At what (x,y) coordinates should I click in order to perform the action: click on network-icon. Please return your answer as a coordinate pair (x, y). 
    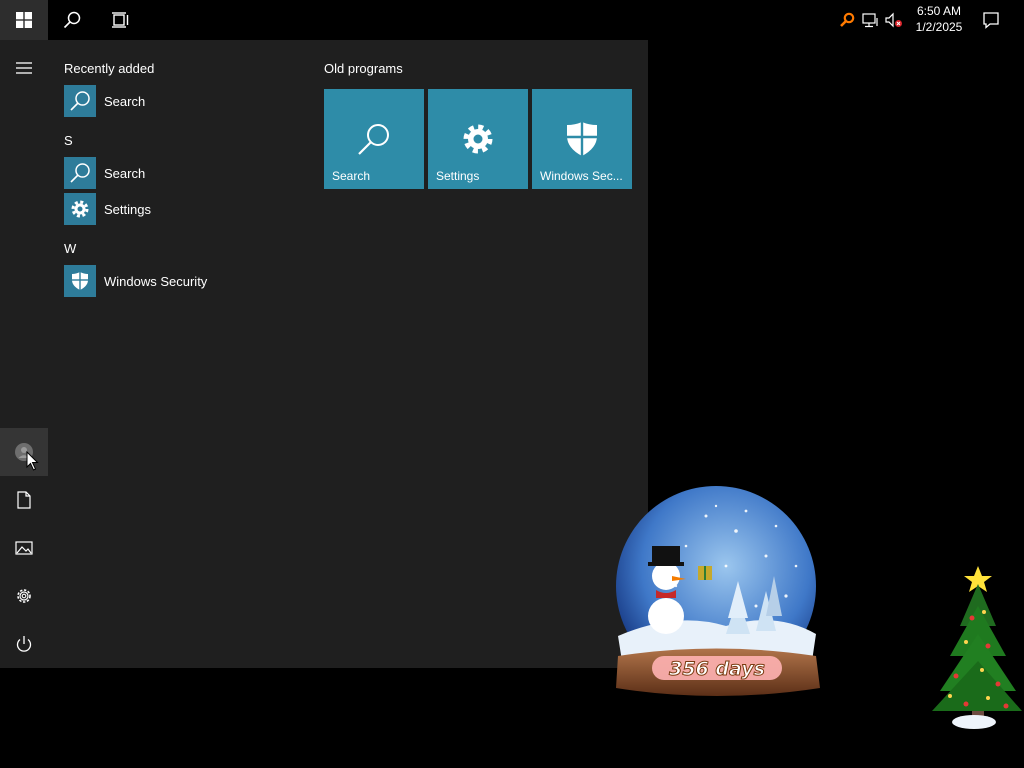
    Looking at the image, I should click on (870, 20).